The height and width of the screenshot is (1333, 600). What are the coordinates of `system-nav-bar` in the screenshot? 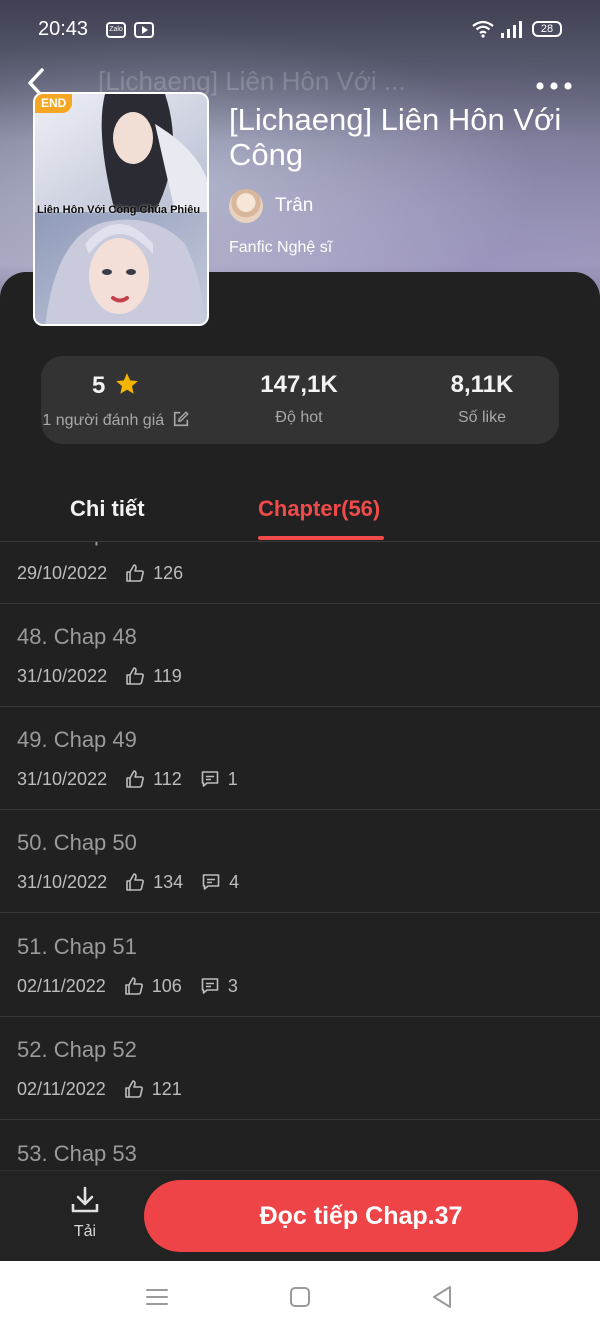 It's located at (300, 1297).